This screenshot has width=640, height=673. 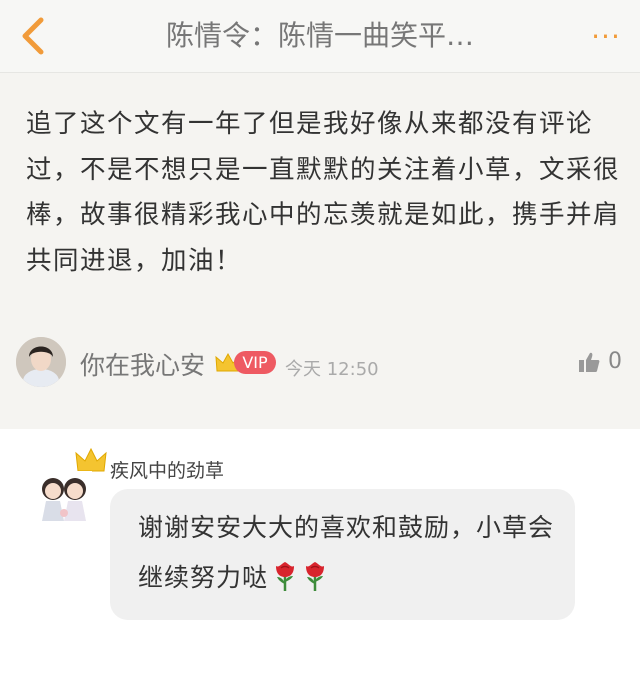 I want to click on reply-text: 谢谢安安大大的喜欢和鼓励，小草会继续努力哒, so click(x=346, y=552).